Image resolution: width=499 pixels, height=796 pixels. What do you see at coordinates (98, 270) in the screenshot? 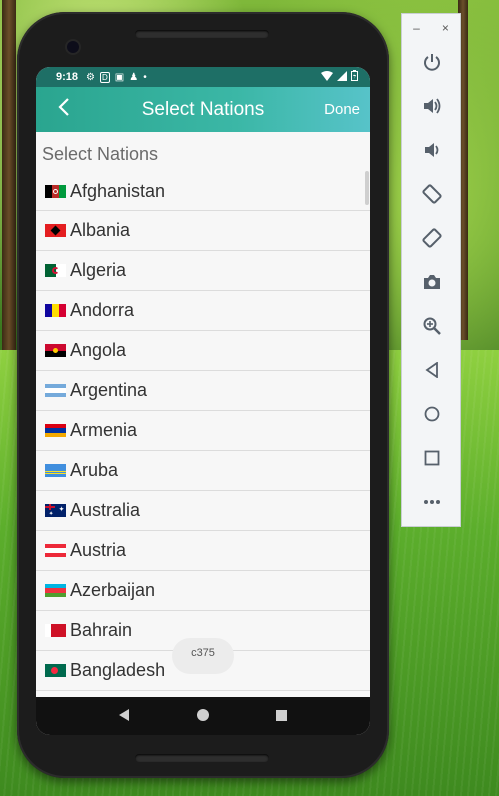
I see `nation-name: Algeria` at bounding box center [98, 270].